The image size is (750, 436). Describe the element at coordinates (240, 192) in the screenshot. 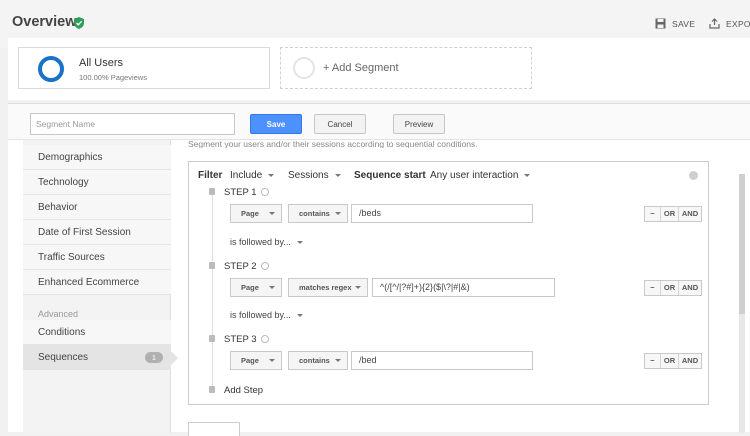

I see `step-1-title: STEP 1` at that location.